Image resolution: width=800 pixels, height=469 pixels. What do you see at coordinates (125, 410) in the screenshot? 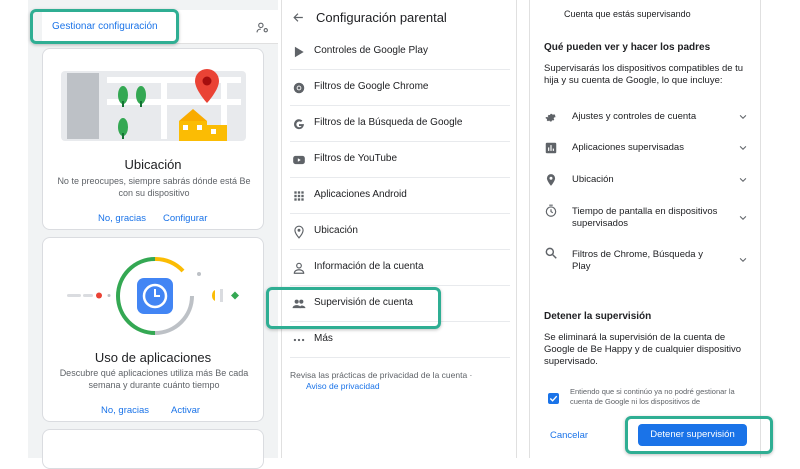
I see `app-usage-dismiss-link: No, gracias` at bounding box center [125, 410].